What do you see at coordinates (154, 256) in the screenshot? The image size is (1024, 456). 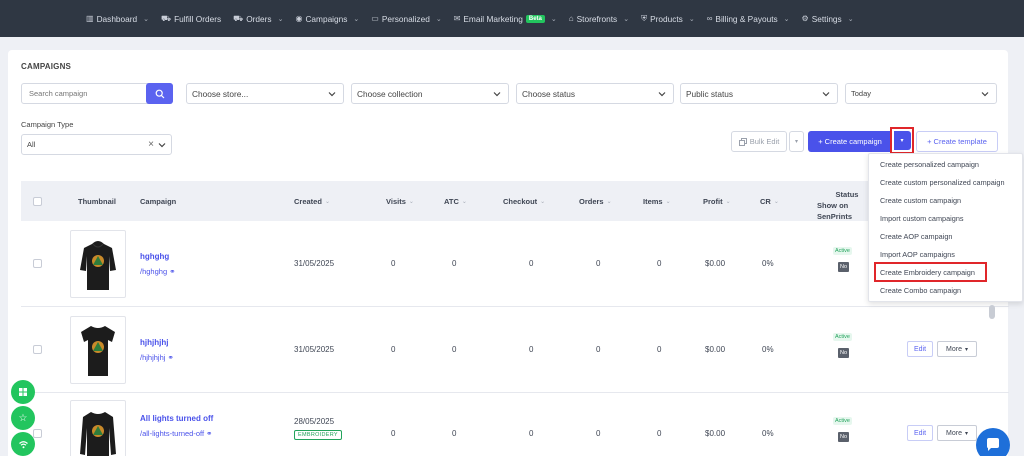 I see `campaign-name-link: hghghg` at bounding box center [154, 256].